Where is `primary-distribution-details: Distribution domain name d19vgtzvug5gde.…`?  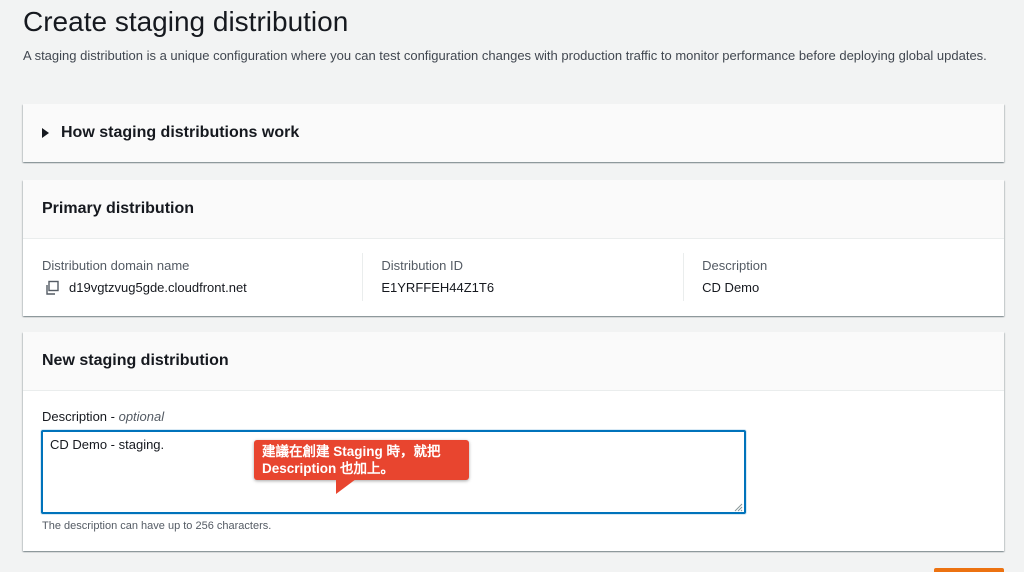
primary-distribution-details: Distribution domain name d19vgtzvug5gde.… is located at coordinates (513, 270).